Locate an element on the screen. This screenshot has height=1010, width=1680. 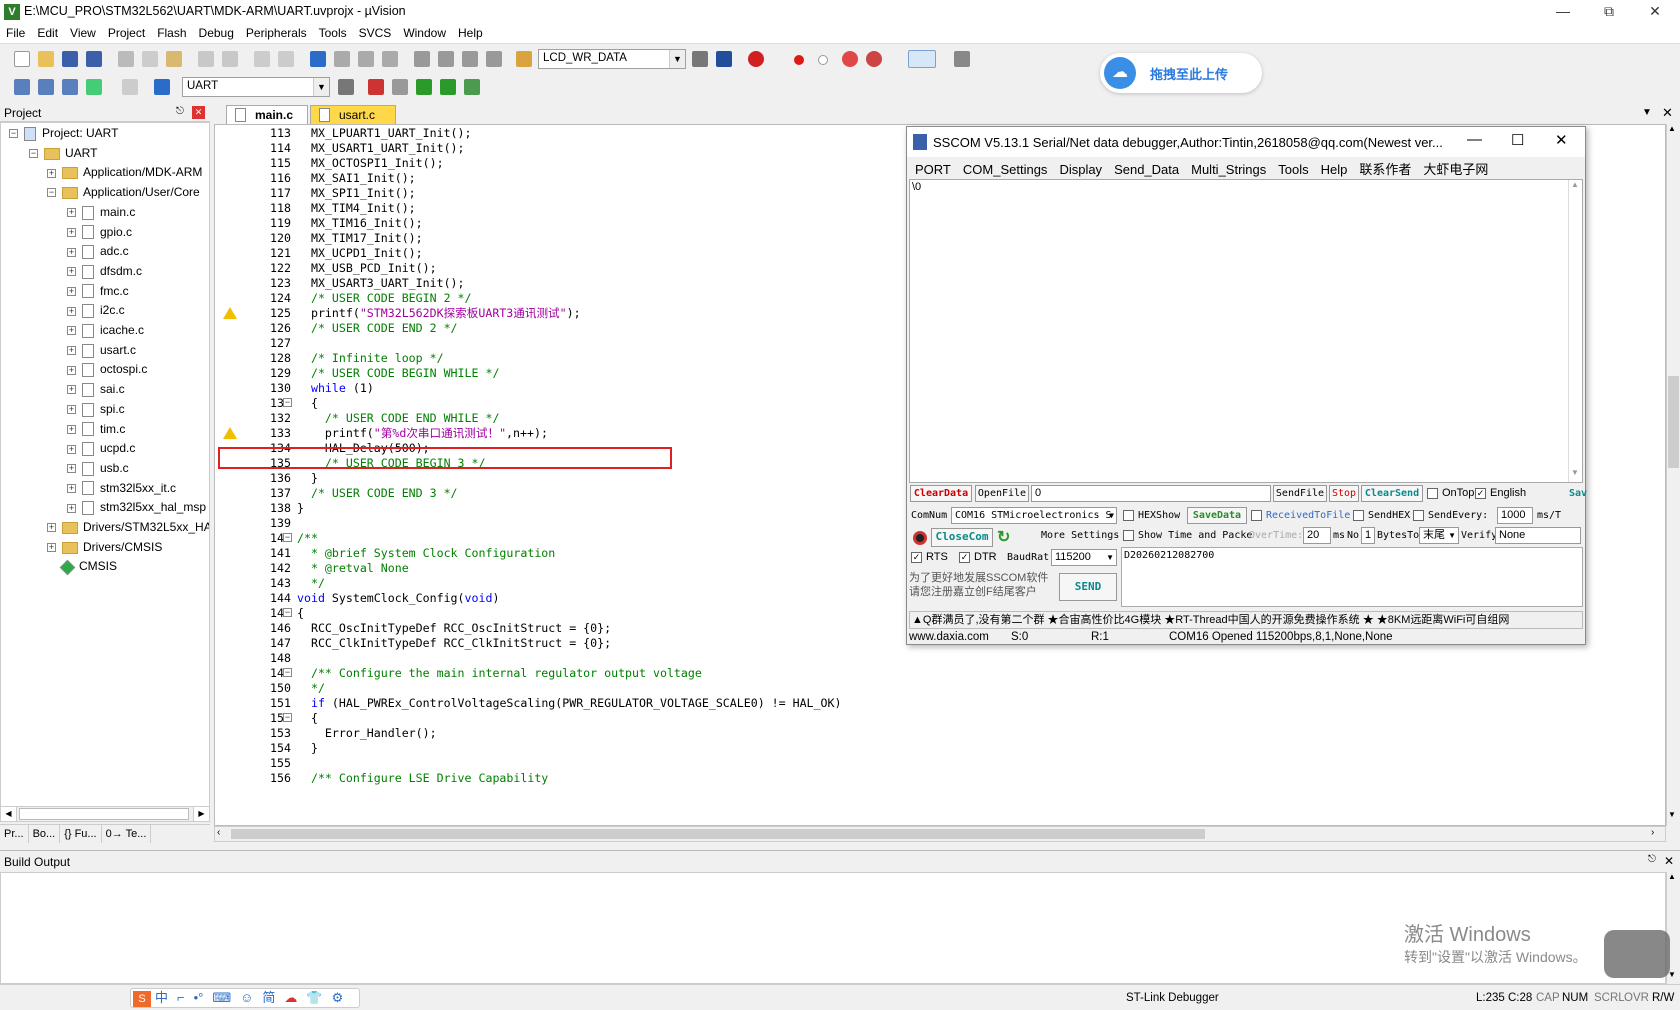
code-line: while (1) is located at coordinates (335, 388).